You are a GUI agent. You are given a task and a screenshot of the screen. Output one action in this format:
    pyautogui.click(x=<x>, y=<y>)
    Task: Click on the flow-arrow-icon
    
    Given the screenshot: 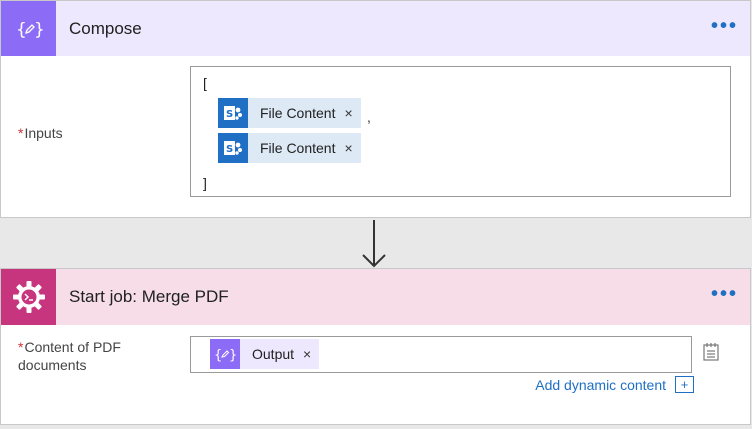 What is the action you would take?
    pyautogui.click(x=374, y=247)
    